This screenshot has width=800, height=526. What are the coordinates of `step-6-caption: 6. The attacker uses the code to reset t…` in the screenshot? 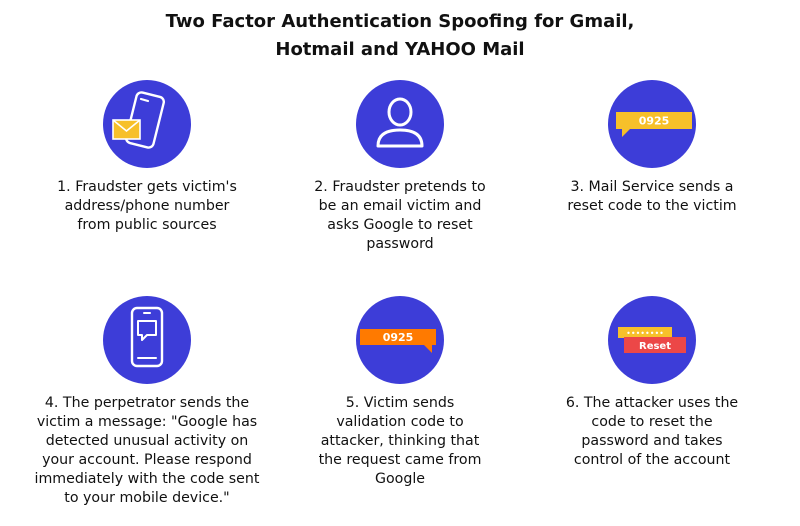 It's located at (652, 431).